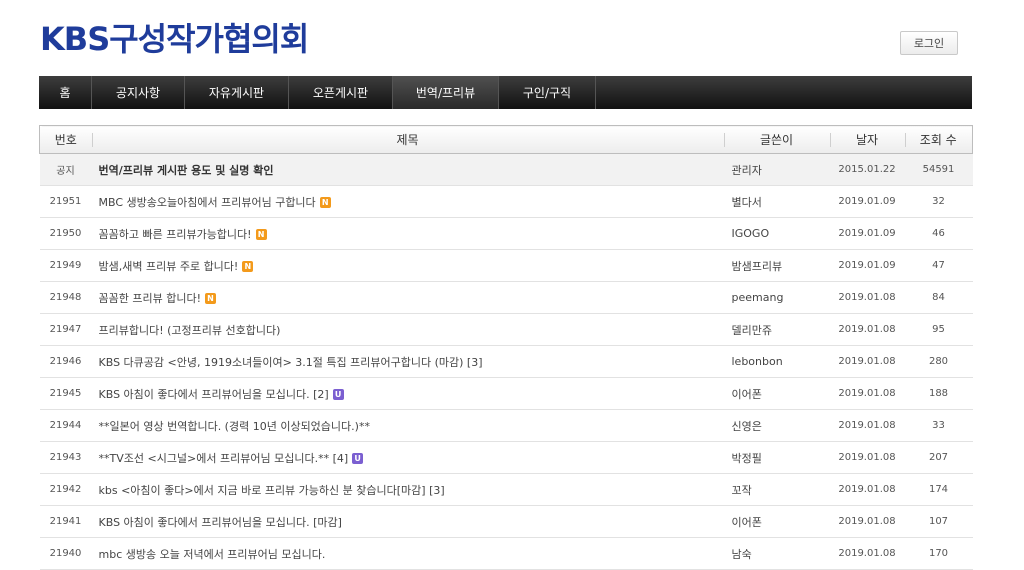  What do you see at coordinates (777, 458) in the screenshot?
I see `post-writer: 박정필` at bounding box center [777, 458].